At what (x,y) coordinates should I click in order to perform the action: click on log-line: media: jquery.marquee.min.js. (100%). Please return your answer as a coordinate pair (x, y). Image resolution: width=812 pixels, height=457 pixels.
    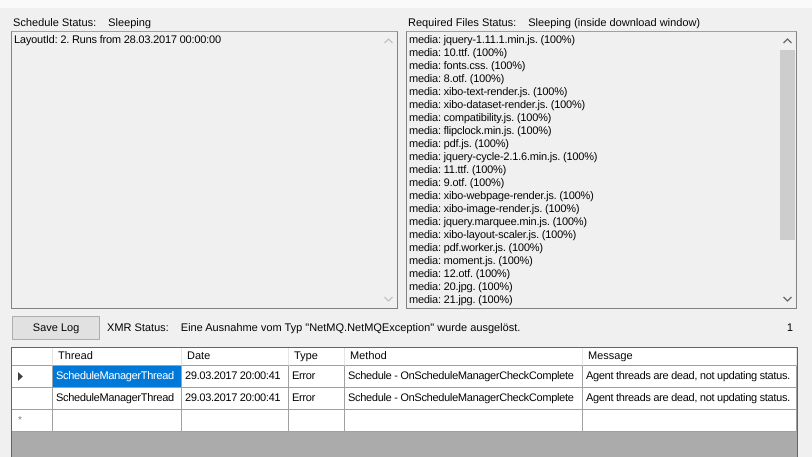
    Looking at the image, I should click on (498, 222).